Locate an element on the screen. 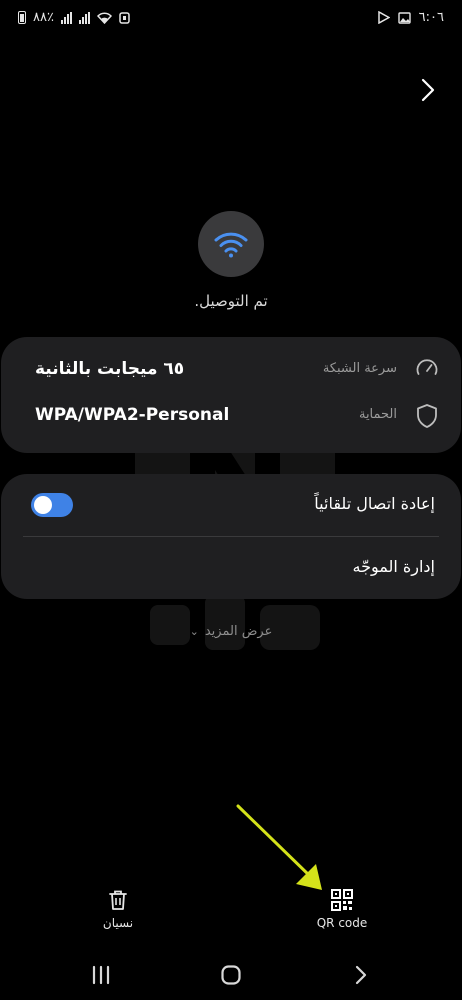 This screenshot has width=462, height=1000. battery-percentage: ٨٨٪ is located at coordinates (43, 17).